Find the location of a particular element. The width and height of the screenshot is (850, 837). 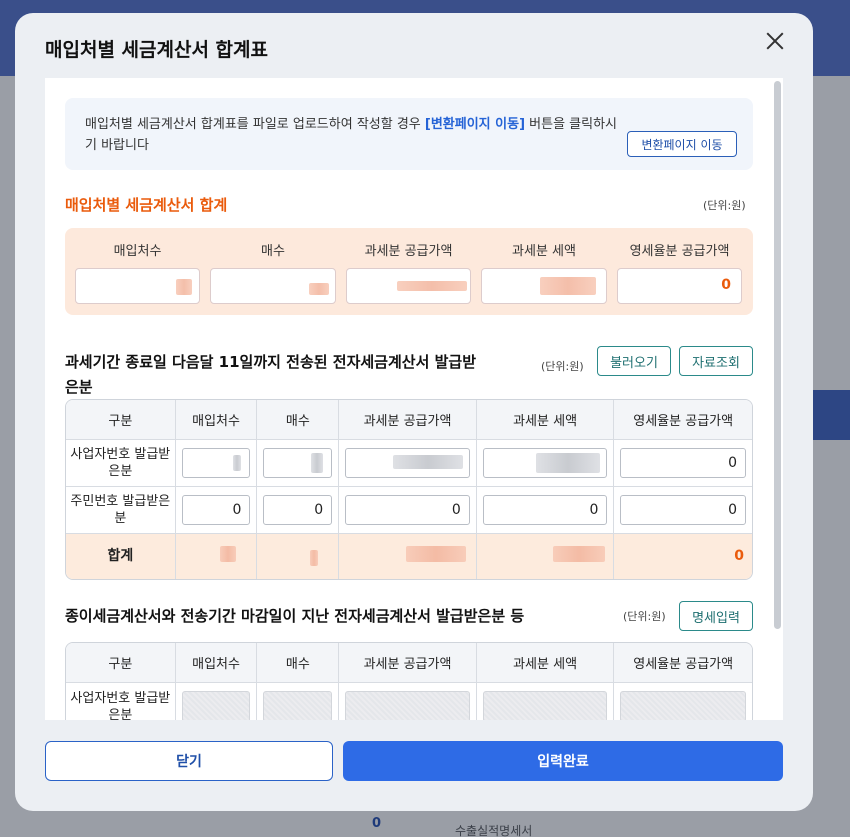

background-value: 0 is located at coordinates (377, 823).